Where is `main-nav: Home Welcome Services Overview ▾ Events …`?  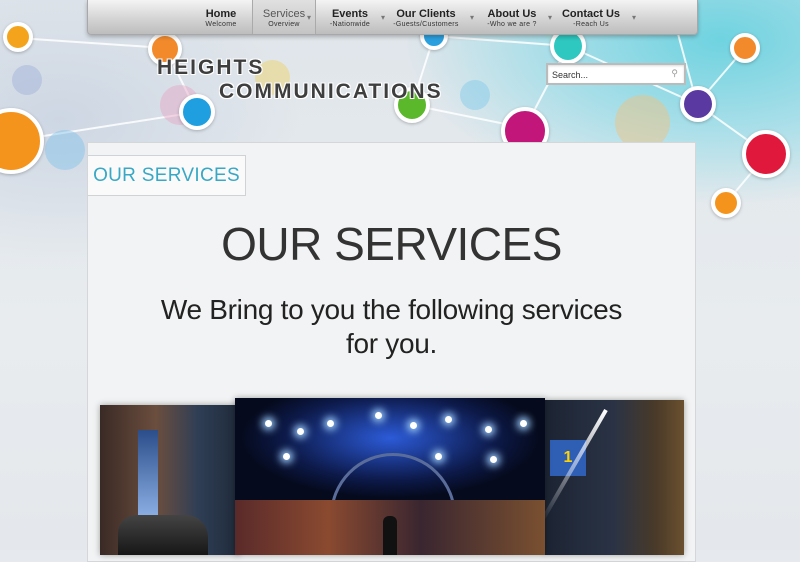 main-nav: Home Welcome Services Overview ▾ Events … is located at coordinates (392, 17).